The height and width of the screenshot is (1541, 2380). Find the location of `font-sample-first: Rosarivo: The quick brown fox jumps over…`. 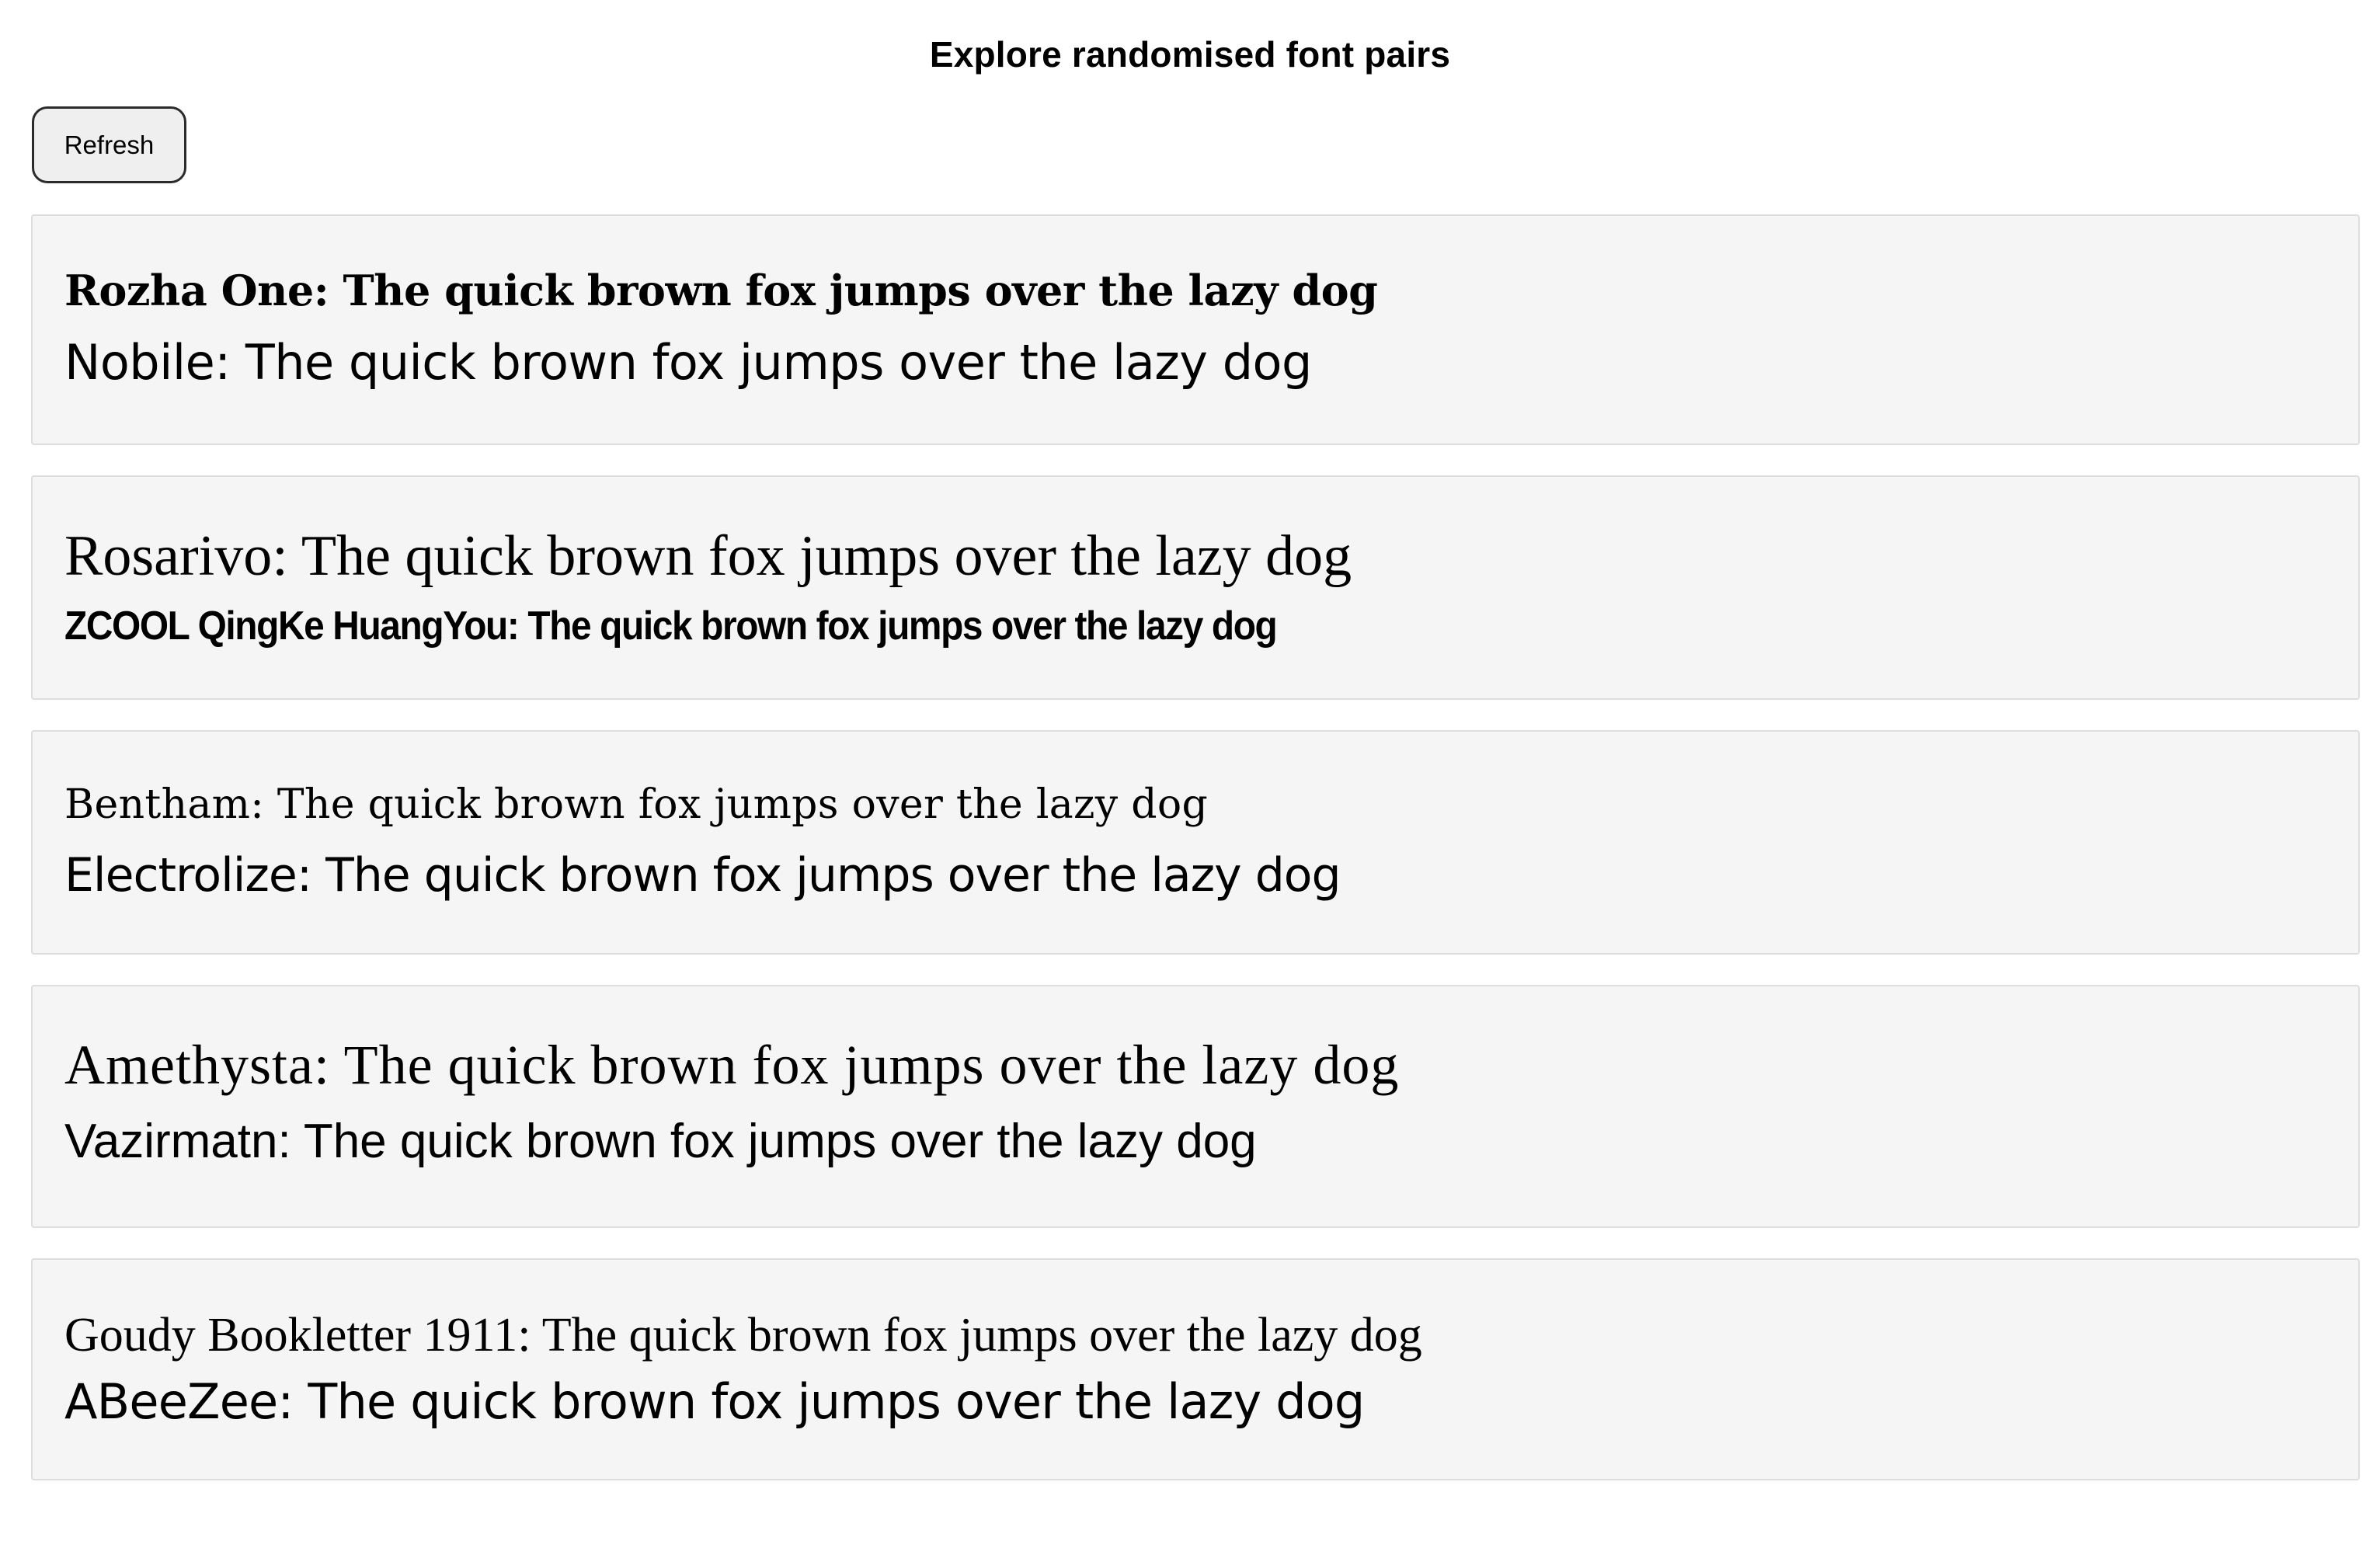

font-sample-first: Rosarivo: The quick brown fox jumps over… is located at coordinates (708, 556).